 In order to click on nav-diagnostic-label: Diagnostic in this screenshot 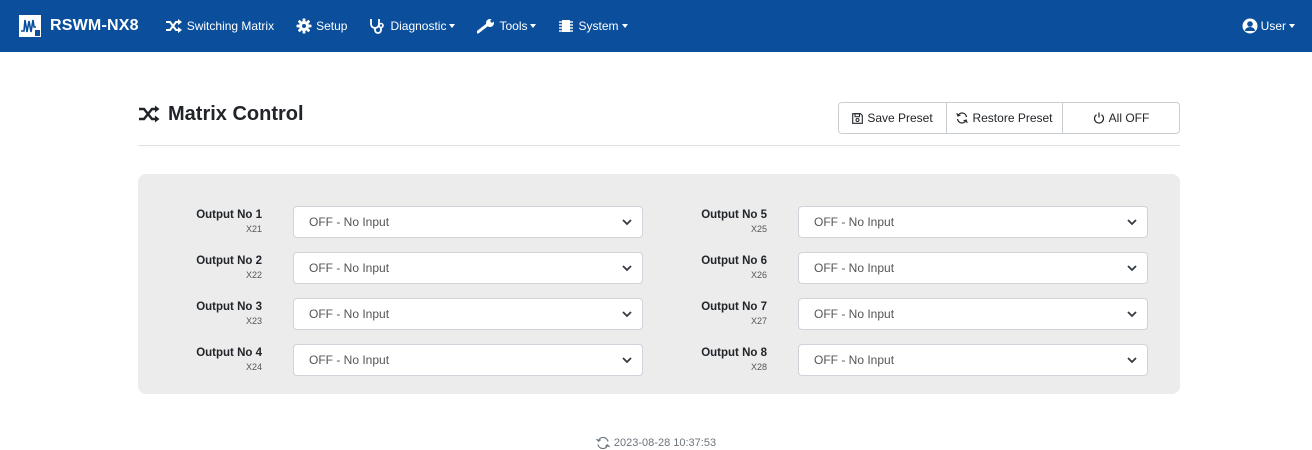, I will do `click(418, 26)`.